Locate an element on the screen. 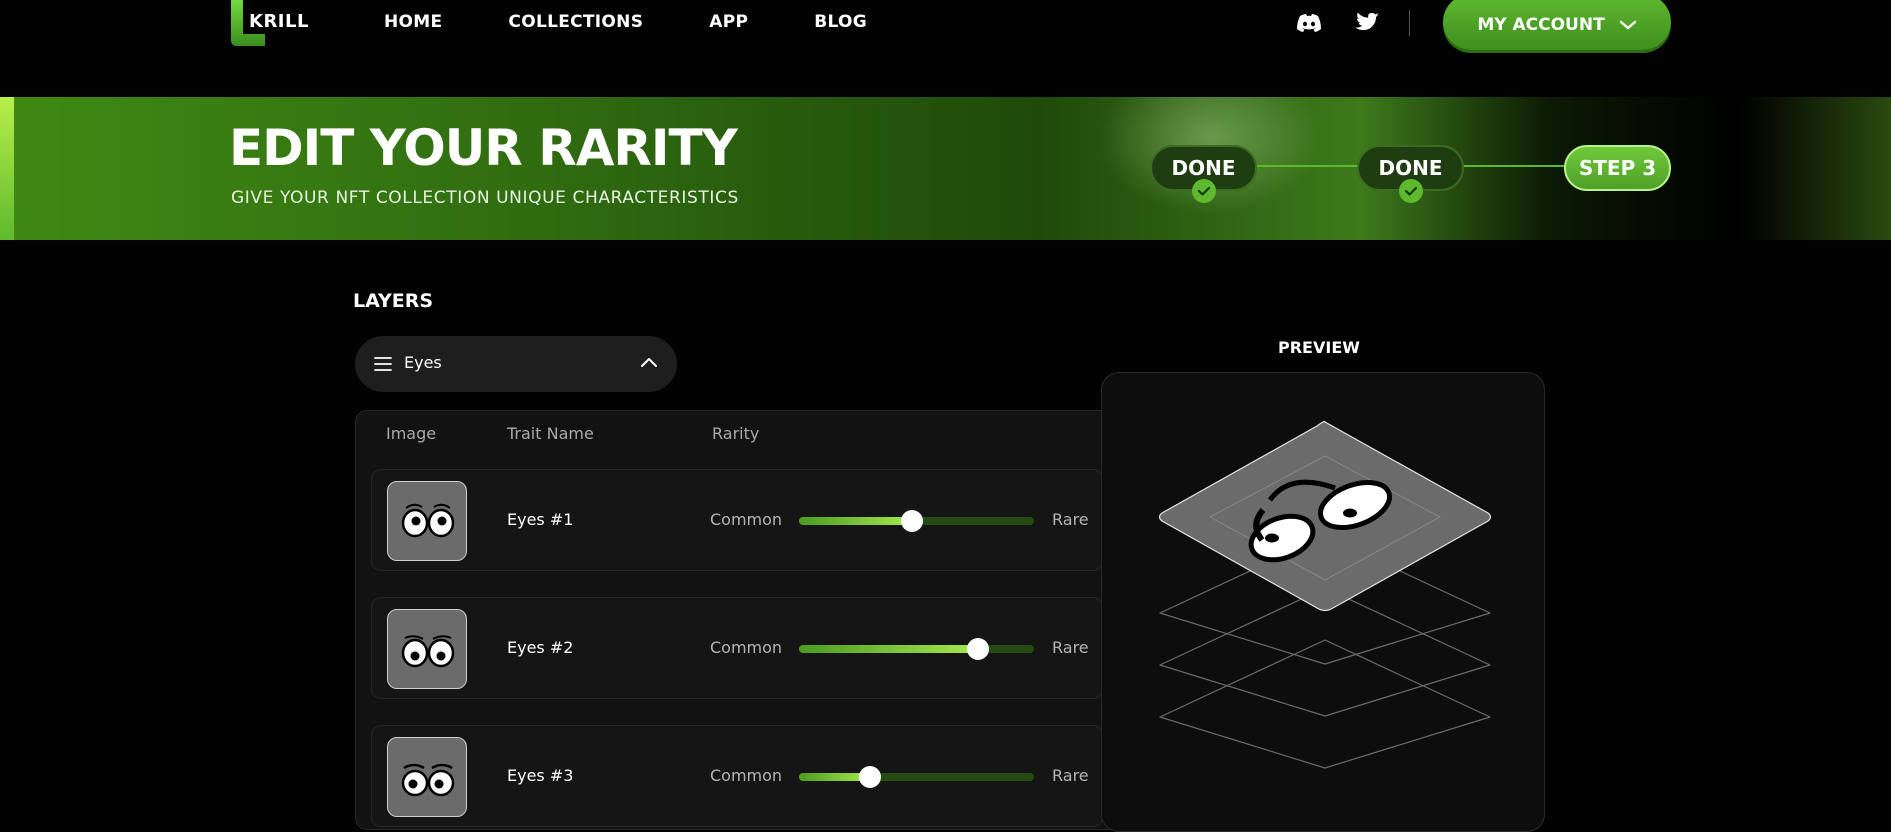 Image resolution: width=1891 pixels, height=832 pixels. trait-row: Eyes #3 Common Rare is located at coordinates (737, 776).